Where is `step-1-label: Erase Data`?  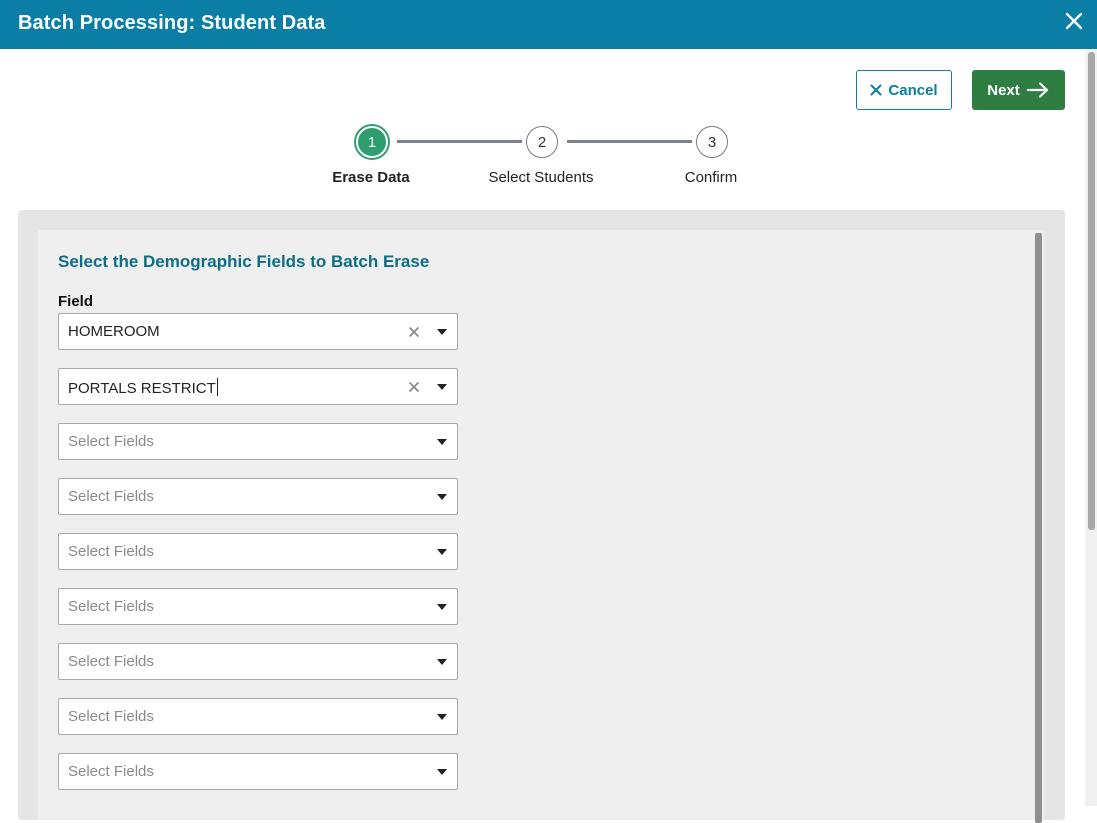
step-1-label: Erase Data is located at coordinates (371, 177).